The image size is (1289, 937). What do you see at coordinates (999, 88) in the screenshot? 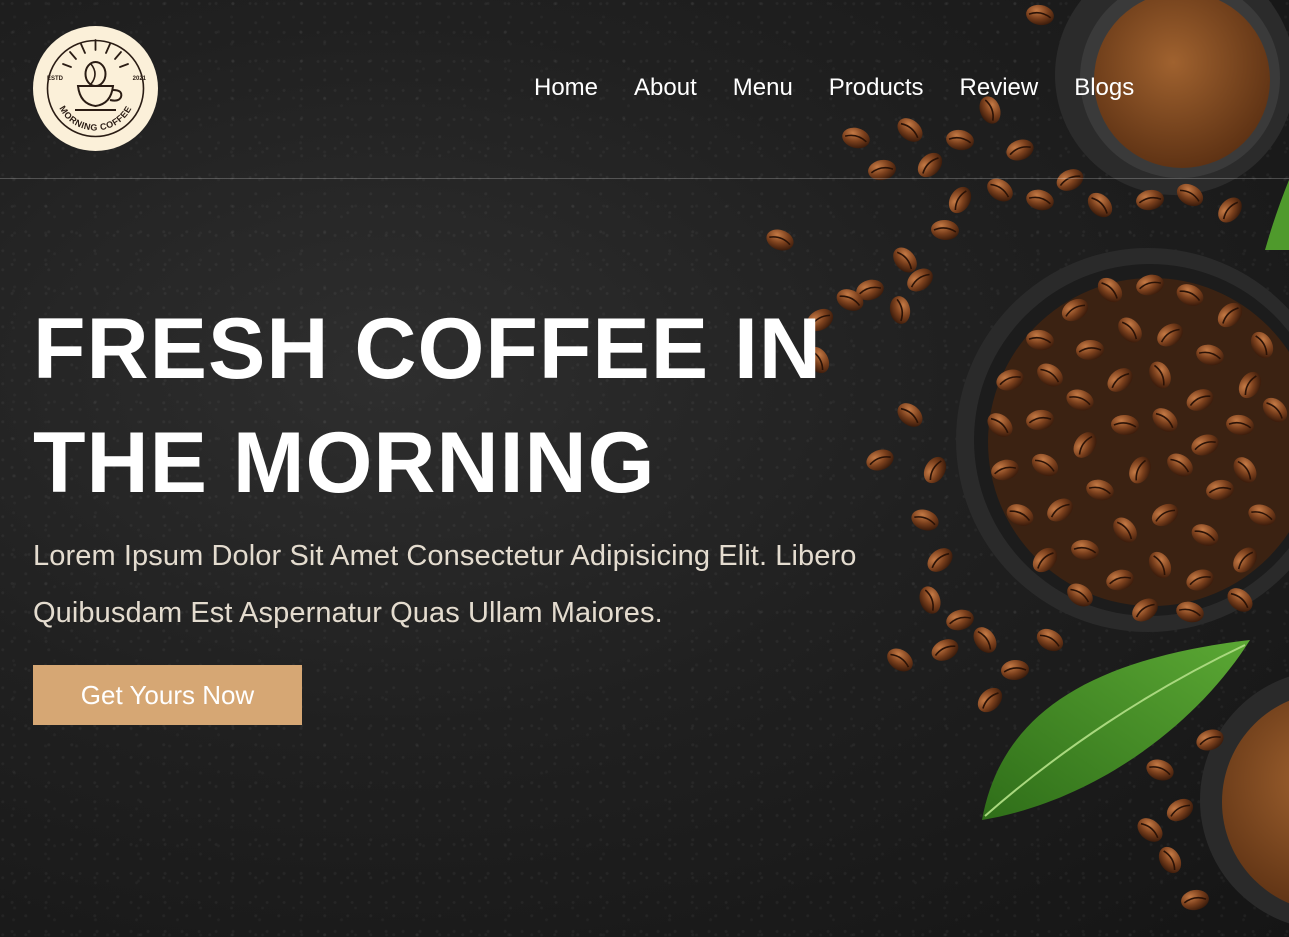
I see `nav-item-review: Review` at bounding box center [999, 88].